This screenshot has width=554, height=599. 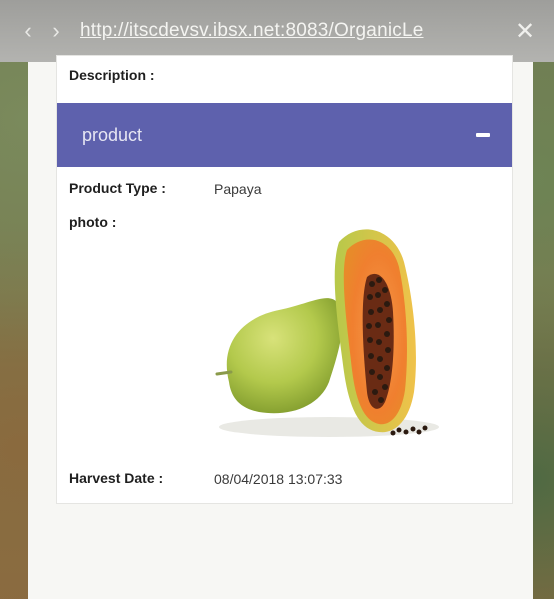 What do you see at coordinates (327, 333) in the screenshot?
I see `papaya-photo` at bounding box center [327, 333].